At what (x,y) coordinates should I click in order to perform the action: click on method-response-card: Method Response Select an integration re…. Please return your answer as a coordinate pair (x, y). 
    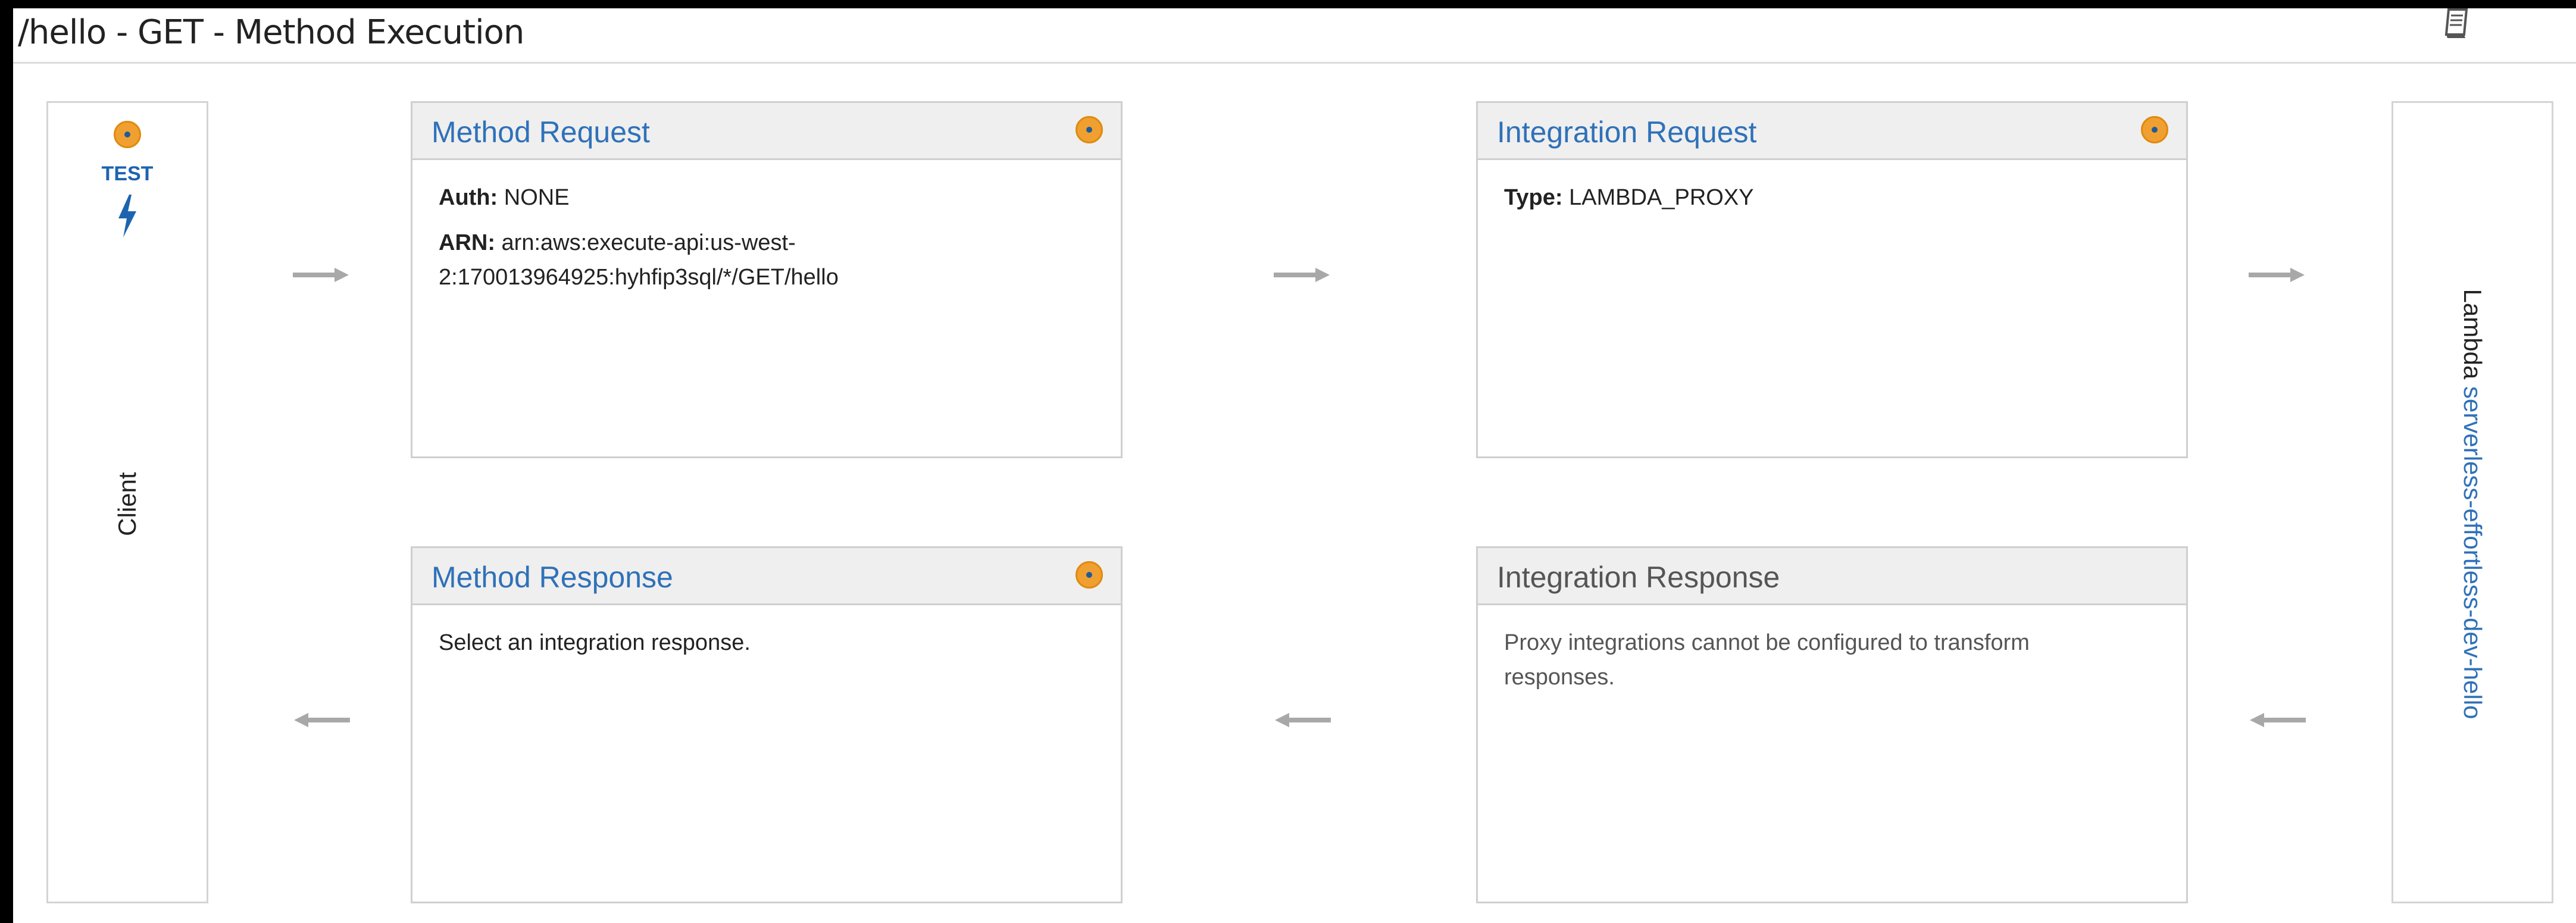
    Looking at the image, I should click on (767, 725).